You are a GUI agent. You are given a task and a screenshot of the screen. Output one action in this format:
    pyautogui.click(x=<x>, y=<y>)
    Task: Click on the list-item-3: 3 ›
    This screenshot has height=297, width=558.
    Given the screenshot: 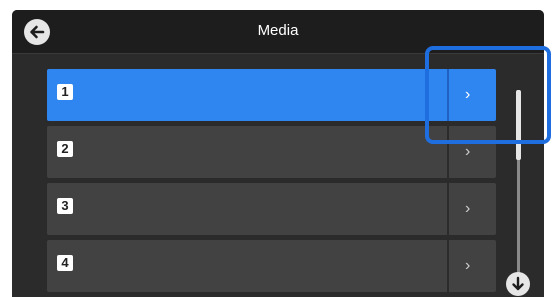 What is the action you would take?
    pyautogui.click(x=271, y=209)
    